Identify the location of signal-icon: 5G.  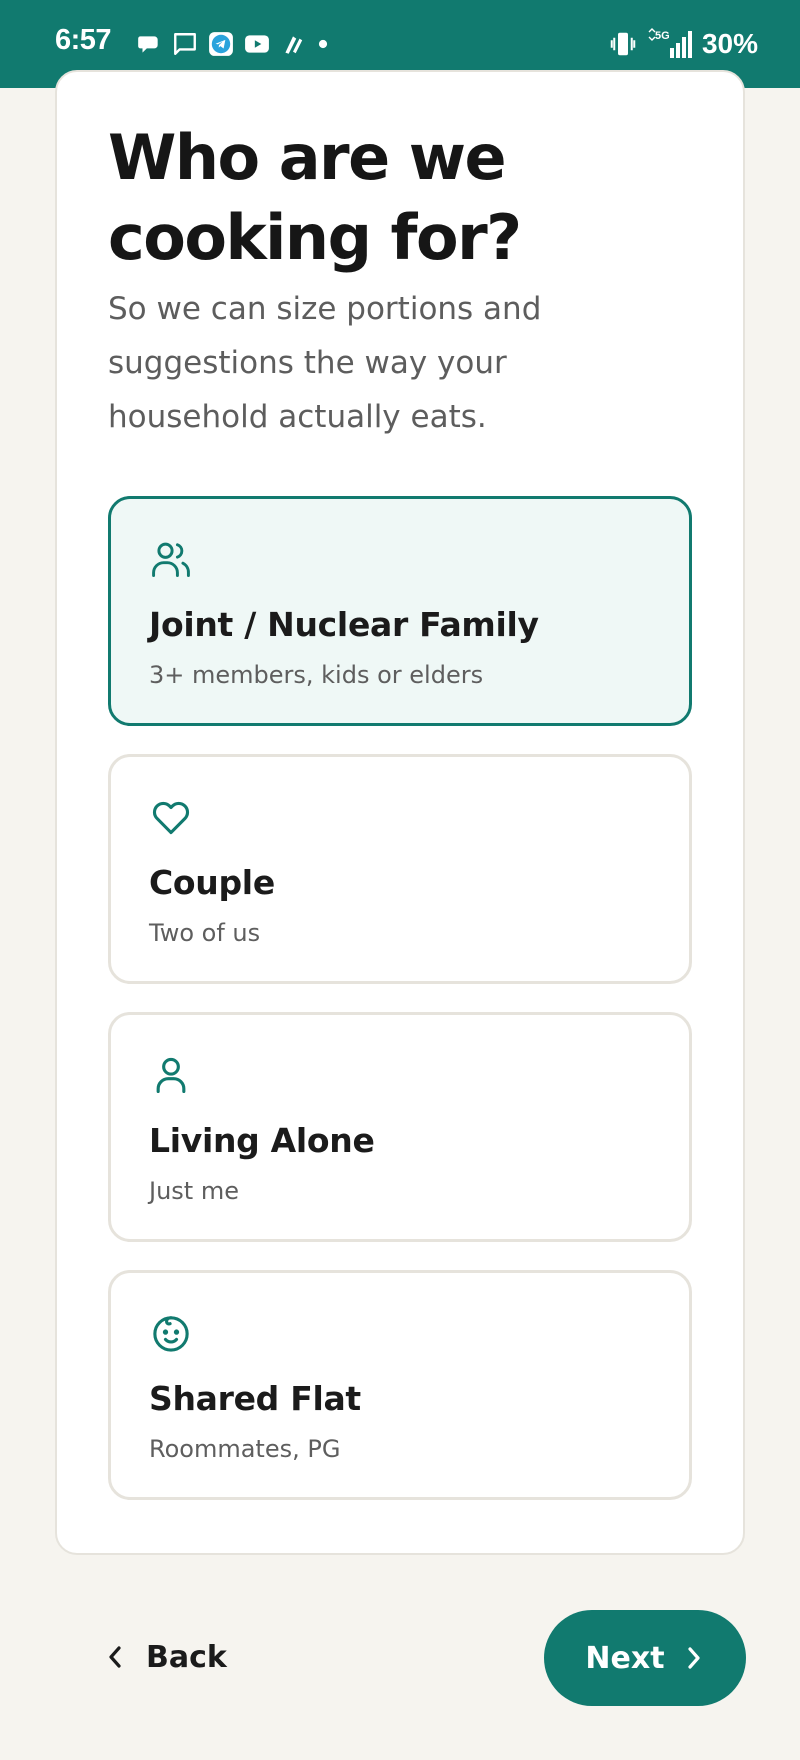
(670, 43).